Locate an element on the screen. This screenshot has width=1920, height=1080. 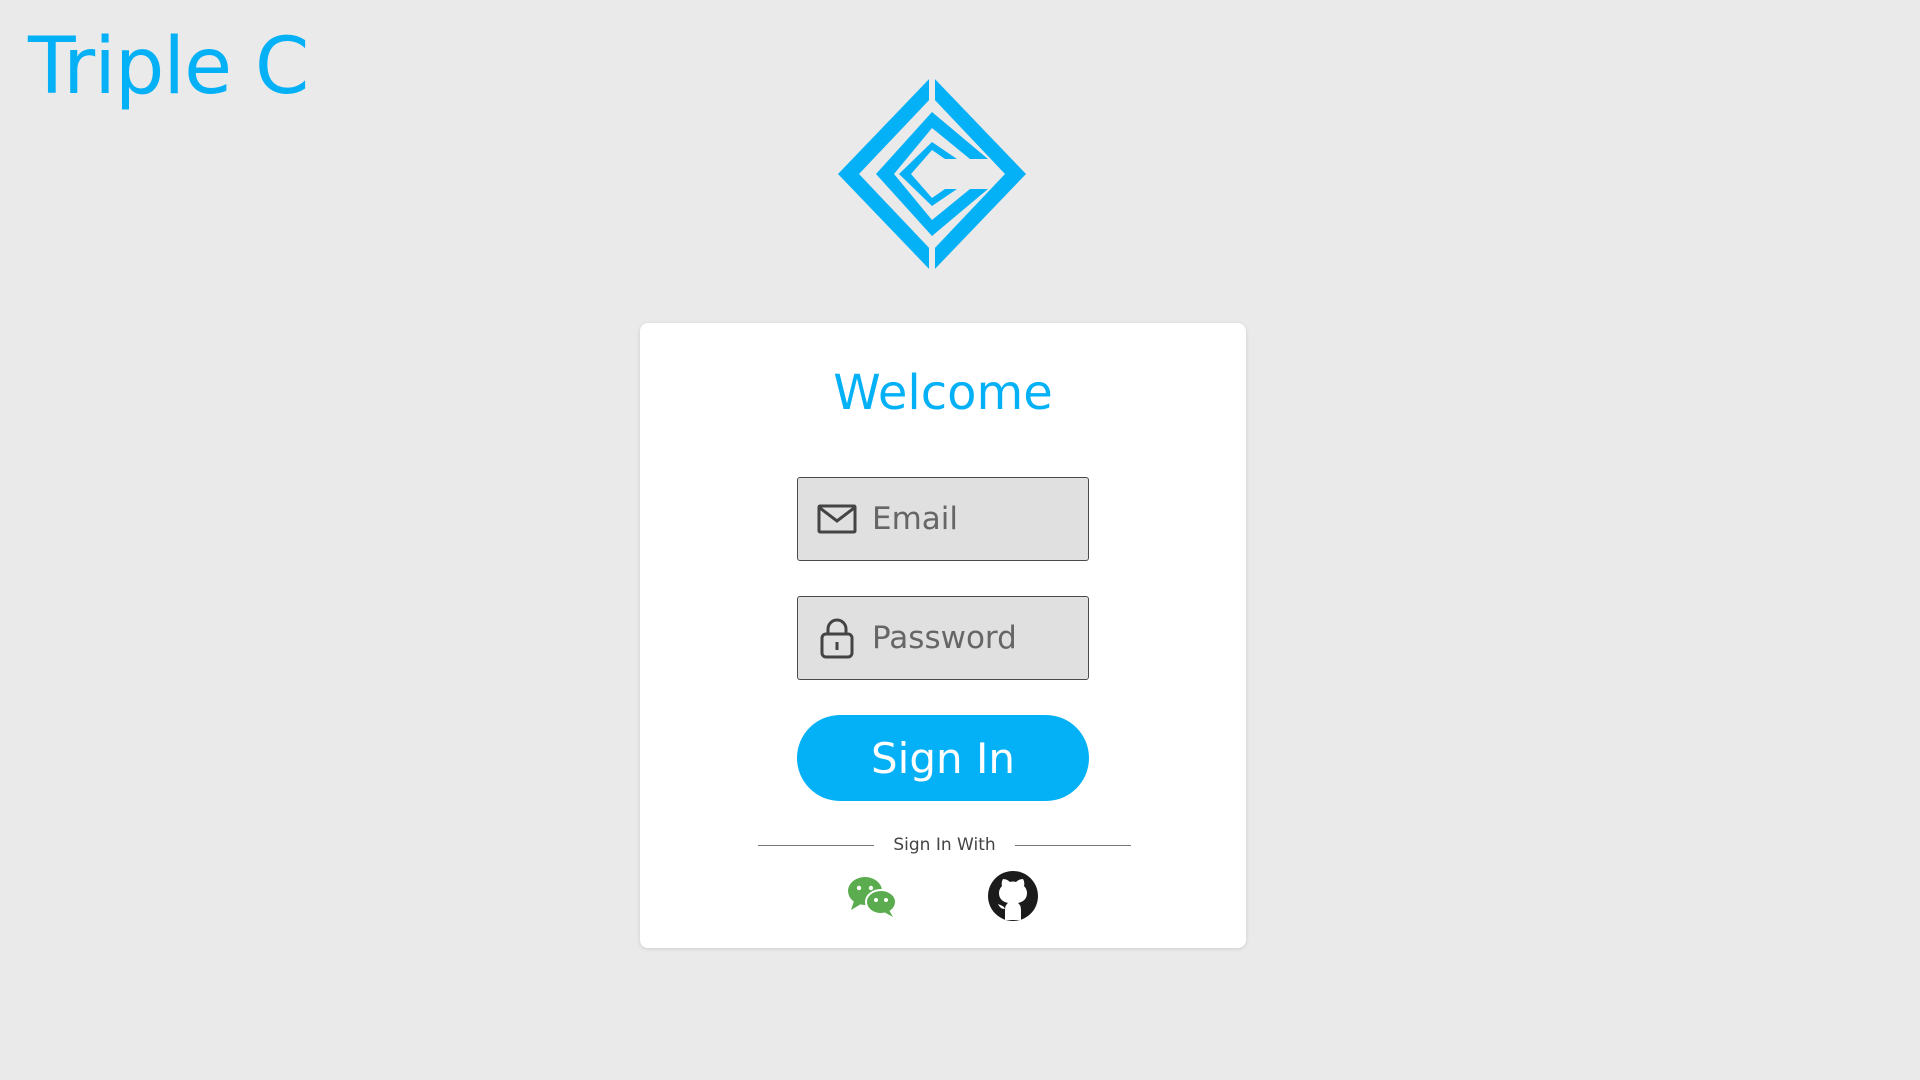
password-field is located at coordinates (943, 638).